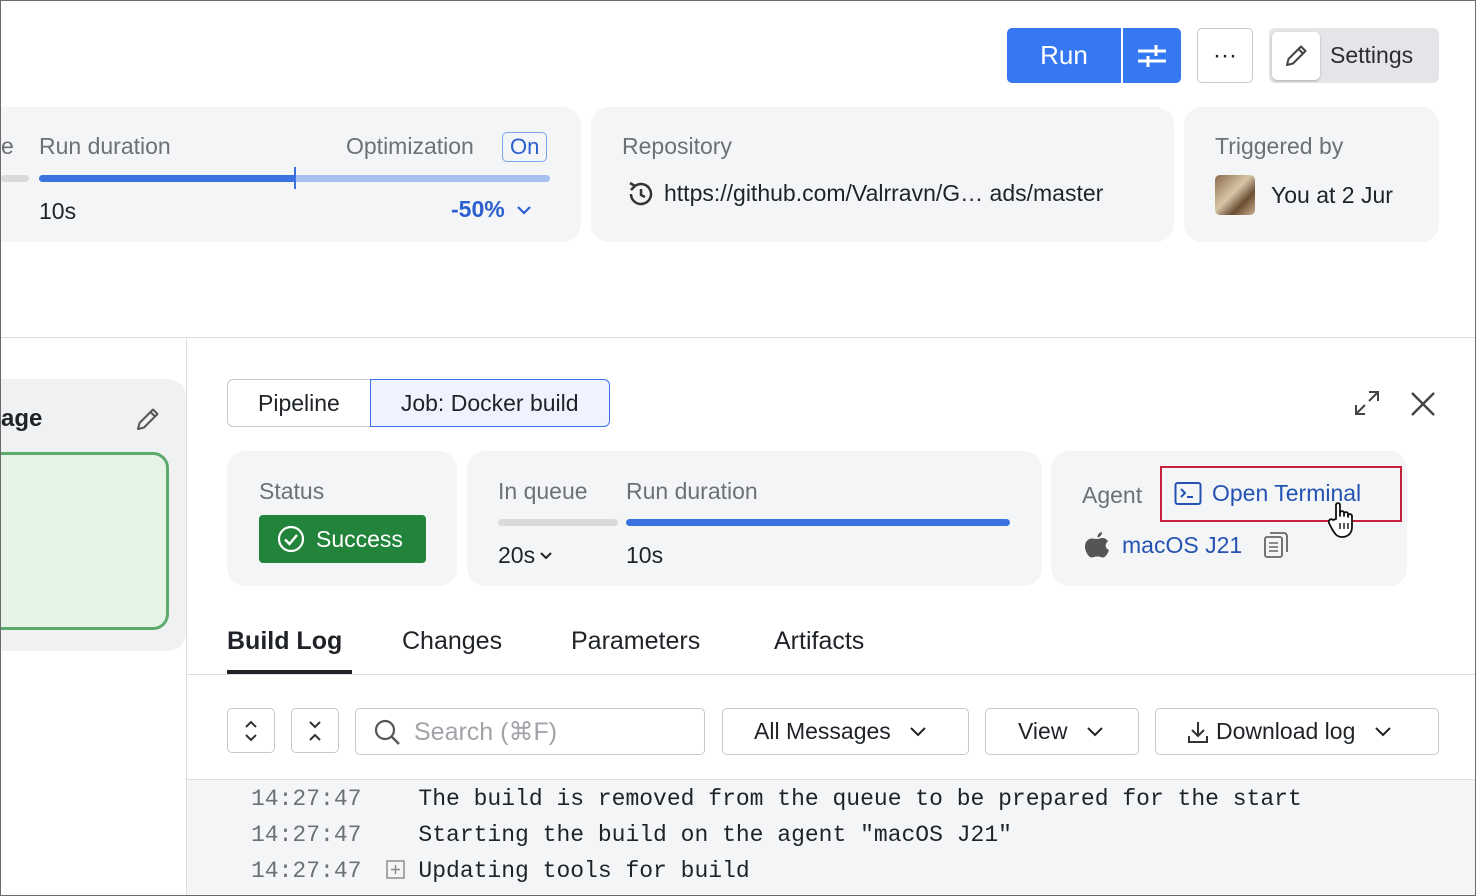  Describe the element at coordinates (289, 672) in the screenshot. I see `active-tab-indicator` at that location.